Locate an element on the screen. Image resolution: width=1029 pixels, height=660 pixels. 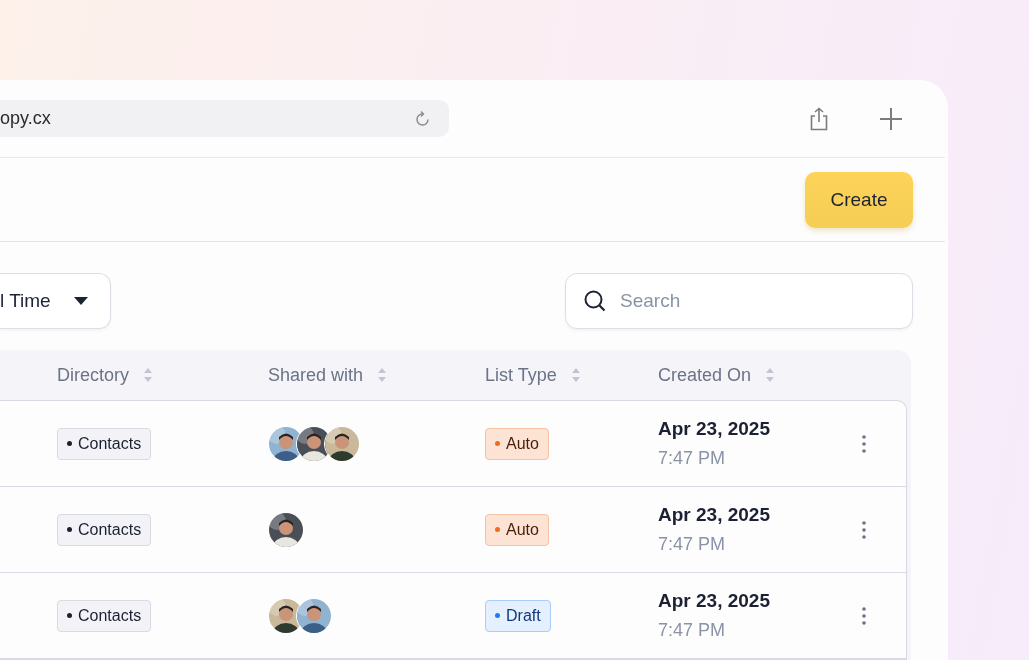
new-tab-button is located at coordinates (891, 118).